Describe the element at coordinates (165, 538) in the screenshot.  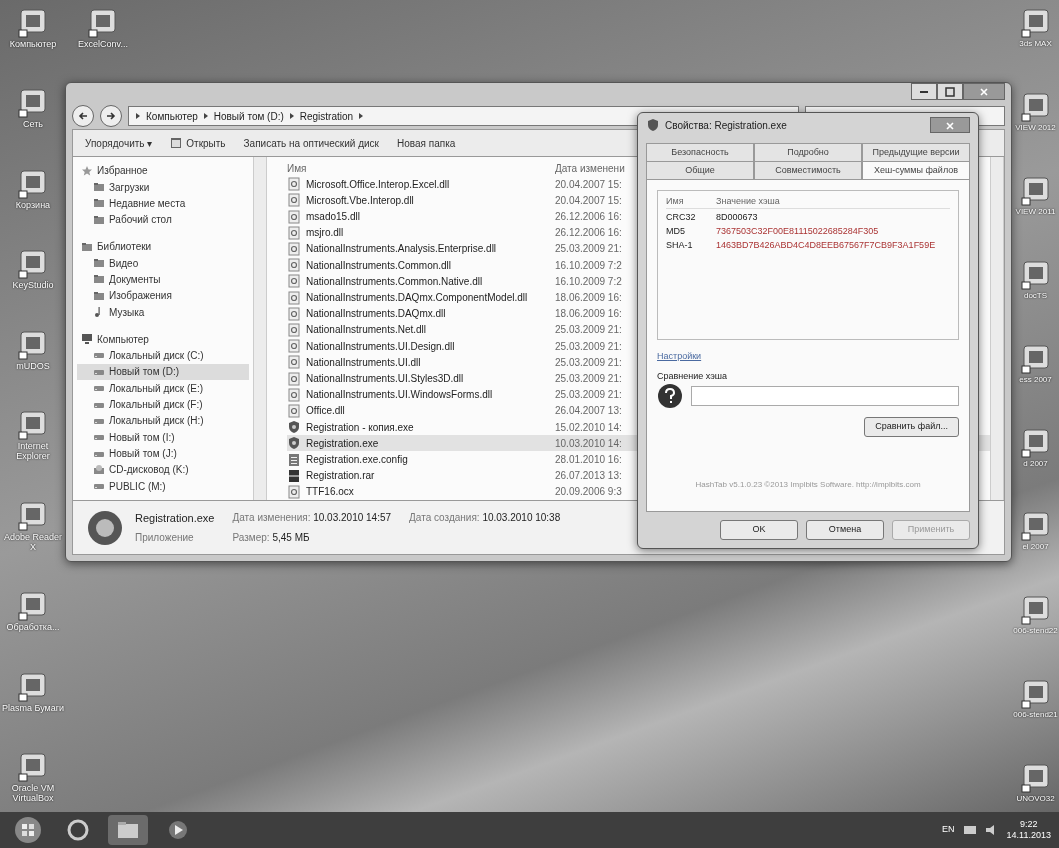
I see `file-type: Приложение` at that location.